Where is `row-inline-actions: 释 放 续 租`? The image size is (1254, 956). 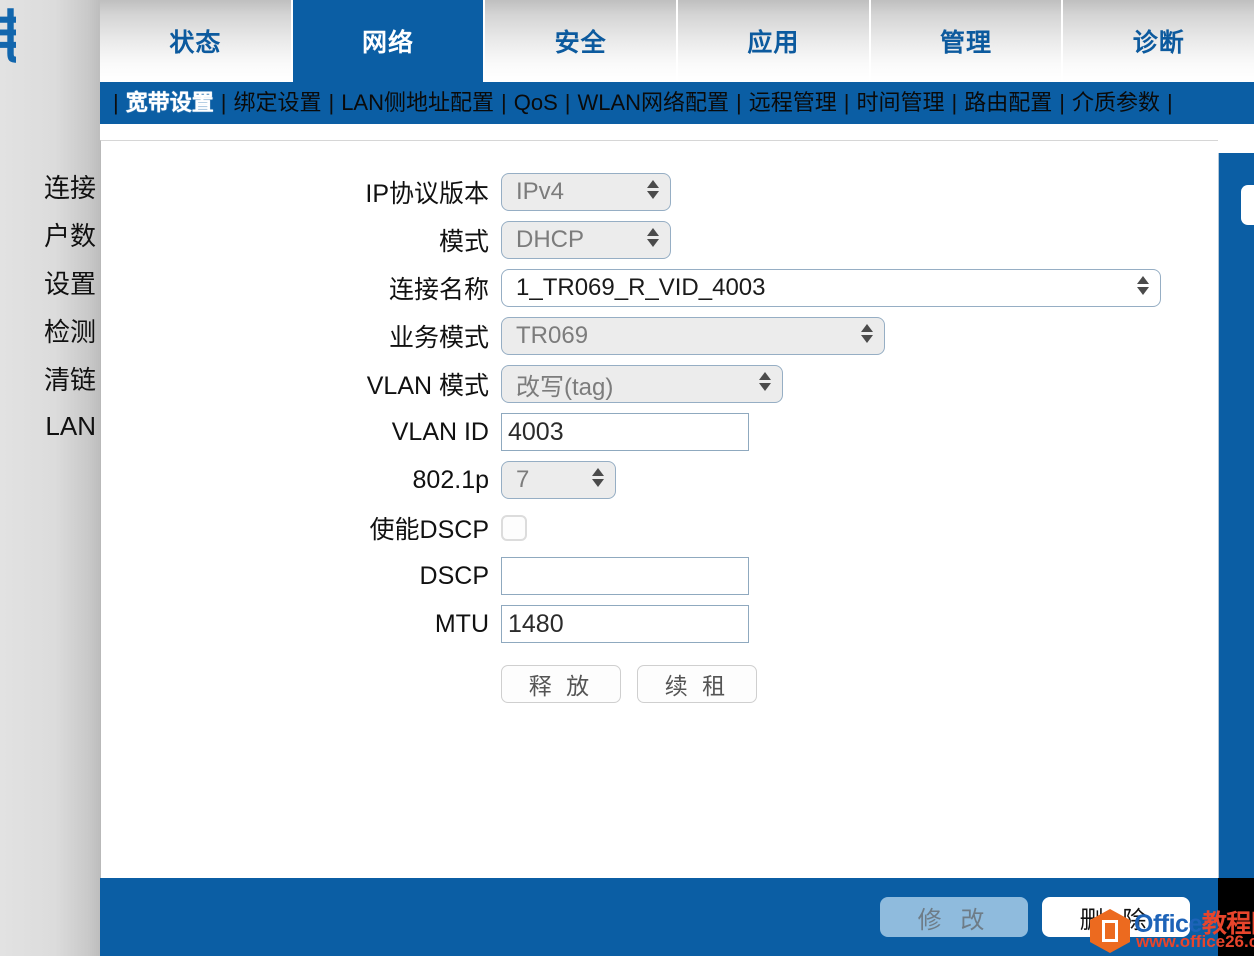 row-inline-actions: 释 放 续 租 is located at coordinates (631, 678).